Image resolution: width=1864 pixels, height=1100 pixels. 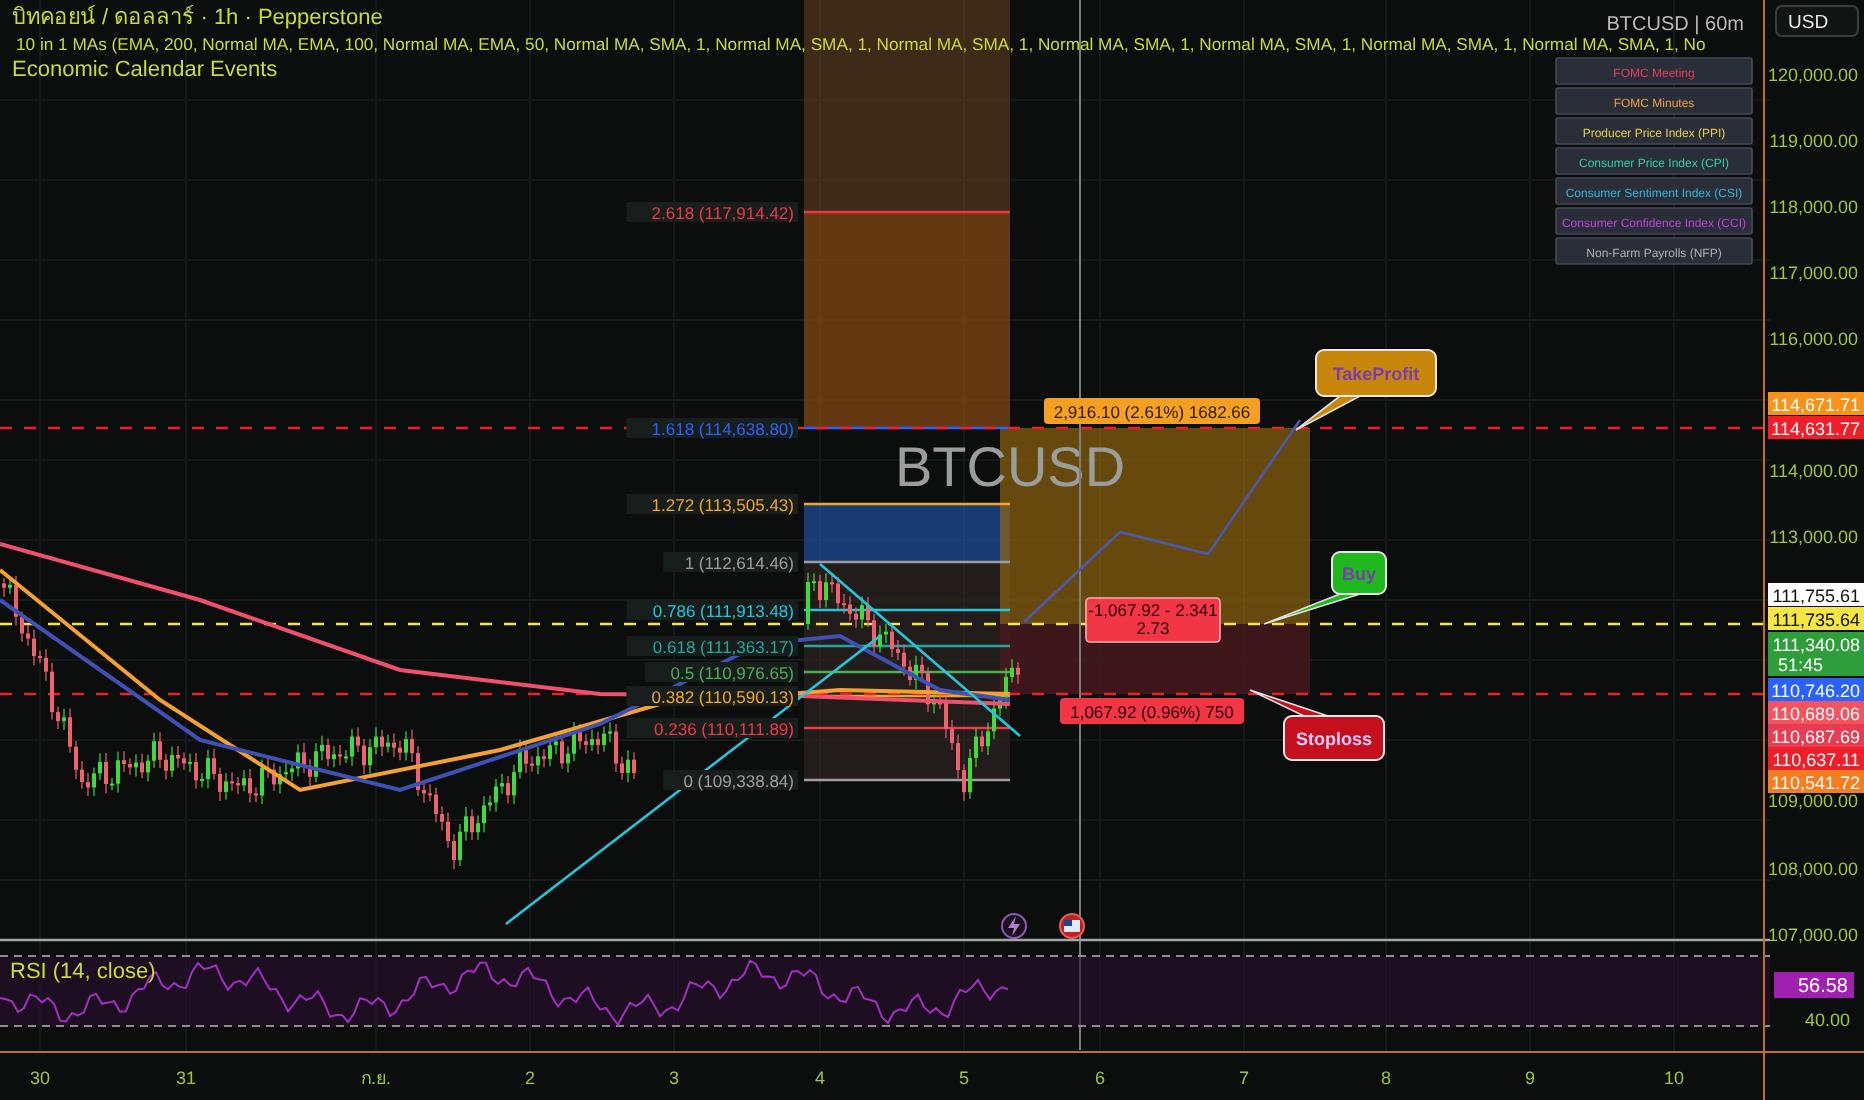 What do you see at coordinates (1530, 1078) in the screenshot?
I see `time-axis-label: 9` at bounding box center [1530, 1078].